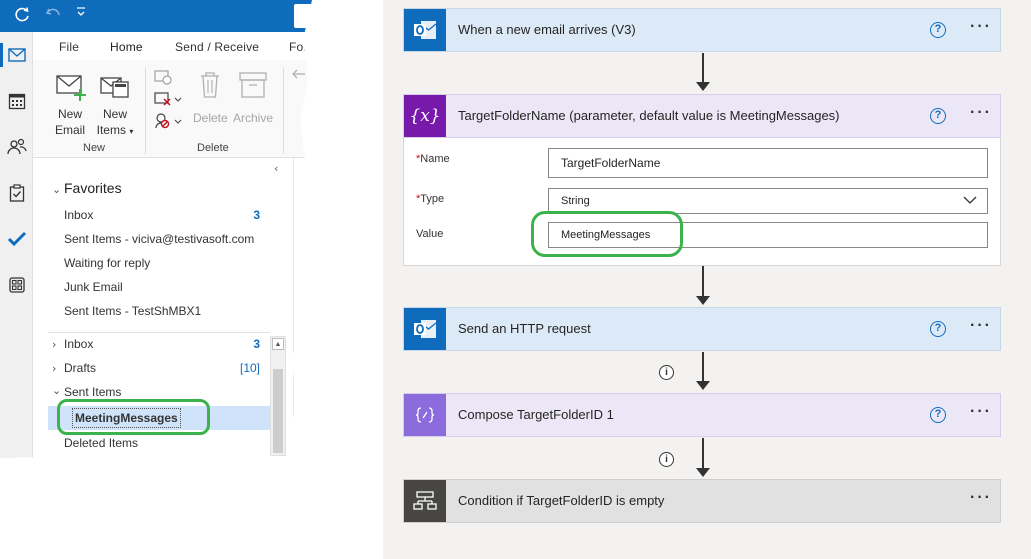 The height and width of the screenshot is (559, 1031). What do you see at coordinates (536, 414) in the screenshot?
I see `compose-title: Compose TargetFolderID 1` at bounding box center [536, 414].